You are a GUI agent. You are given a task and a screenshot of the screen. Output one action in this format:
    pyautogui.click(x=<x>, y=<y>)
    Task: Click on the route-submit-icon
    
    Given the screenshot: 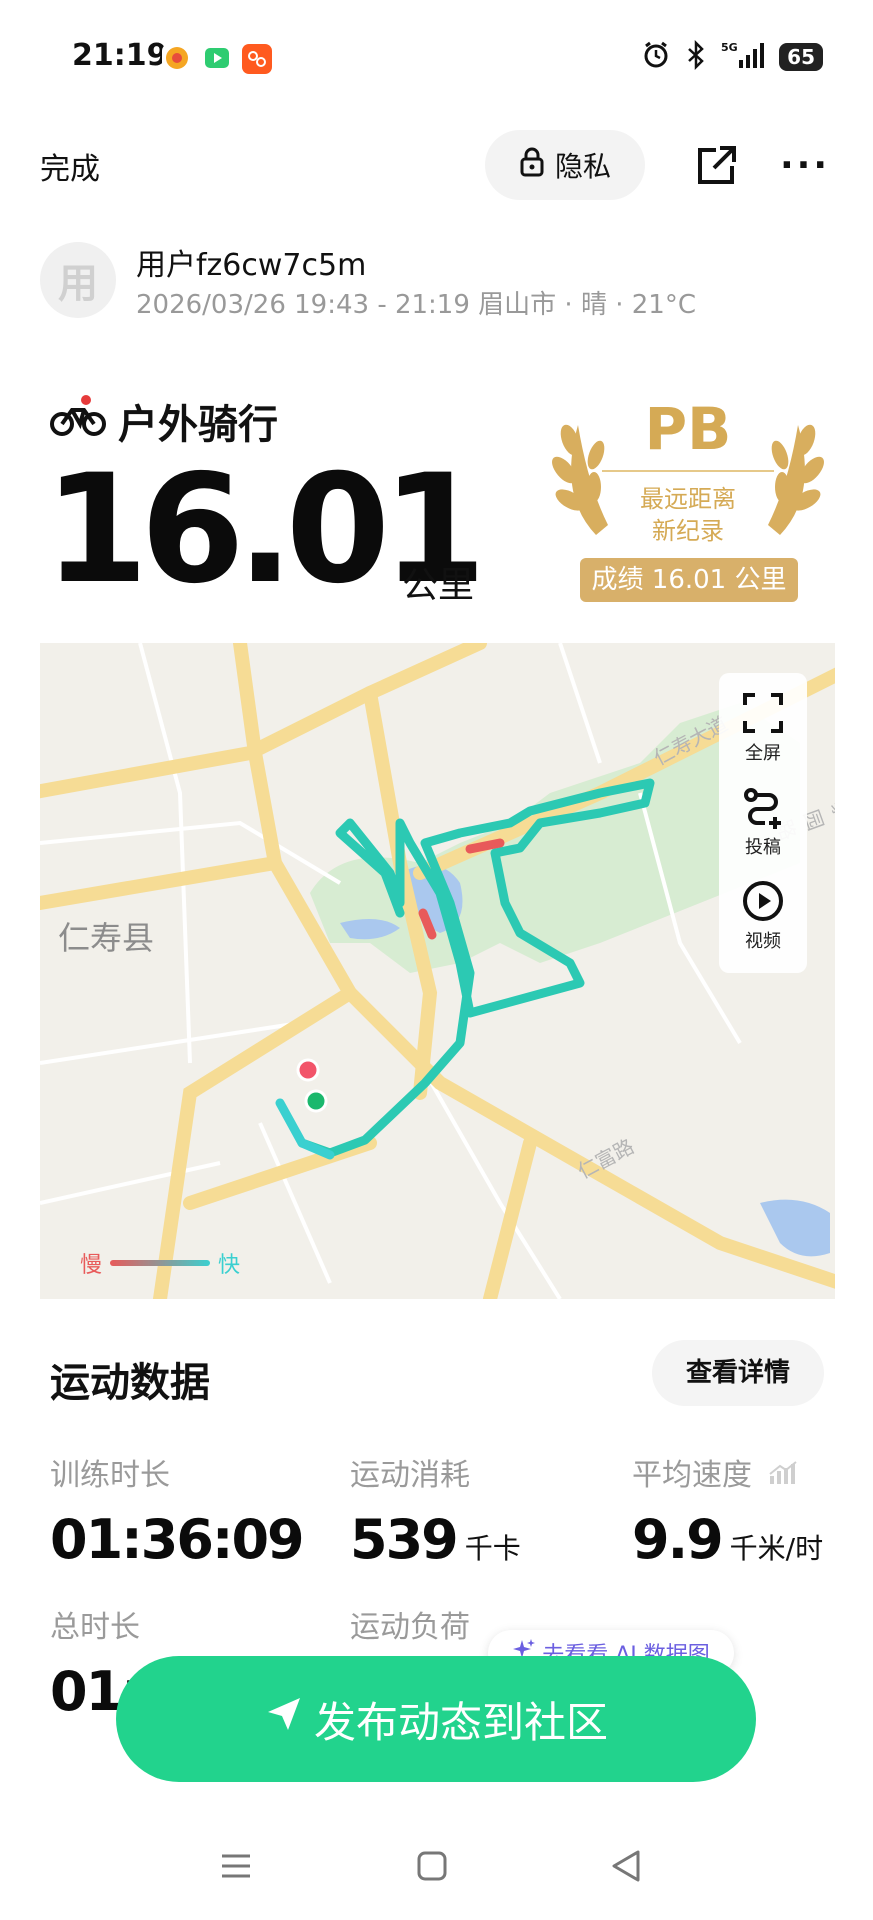 What is the action you would take?
    pyautogui.click(x=762, y=808)
    